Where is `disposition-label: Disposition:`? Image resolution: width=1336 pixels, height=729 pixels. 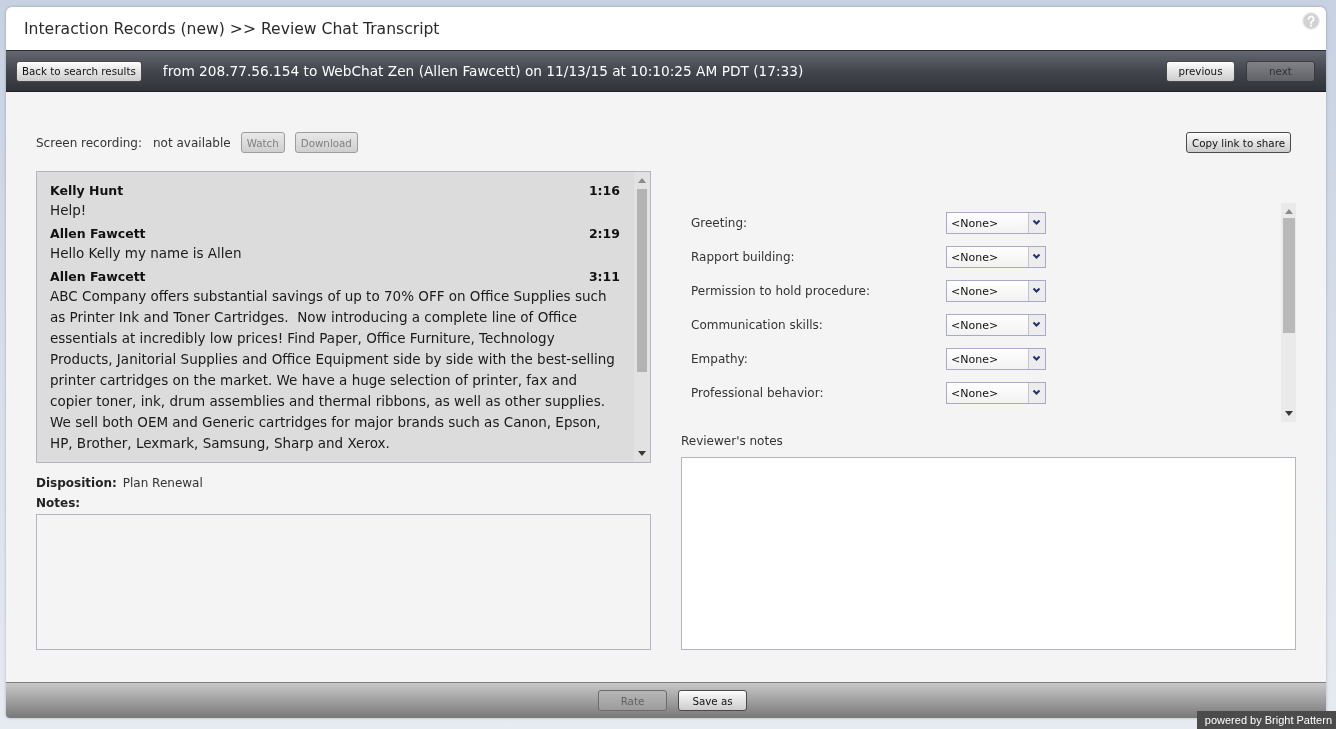
disposition-label: Disposition: is located at coordinates (76, 483).